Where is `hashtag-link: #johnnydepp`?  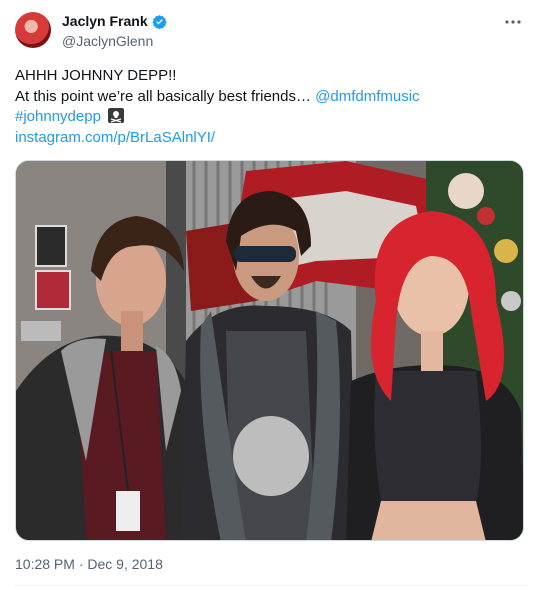
hashtag-link: #johnnydepp is located at coordinates (58, 116).